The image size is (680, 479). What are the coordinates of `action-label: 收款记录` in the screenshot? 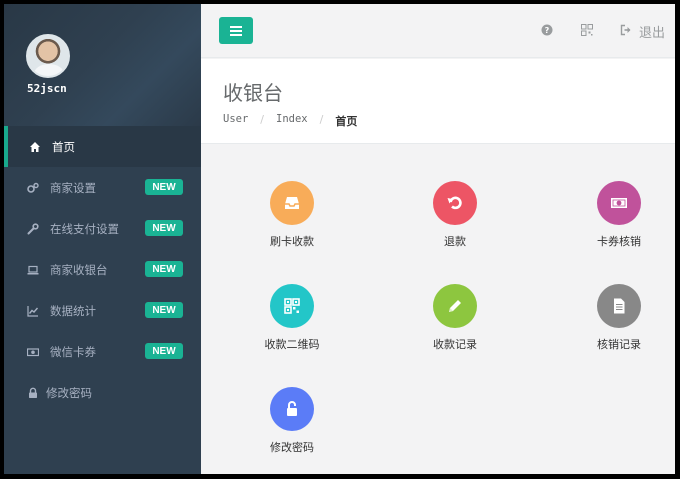 It's located at (455, 344).